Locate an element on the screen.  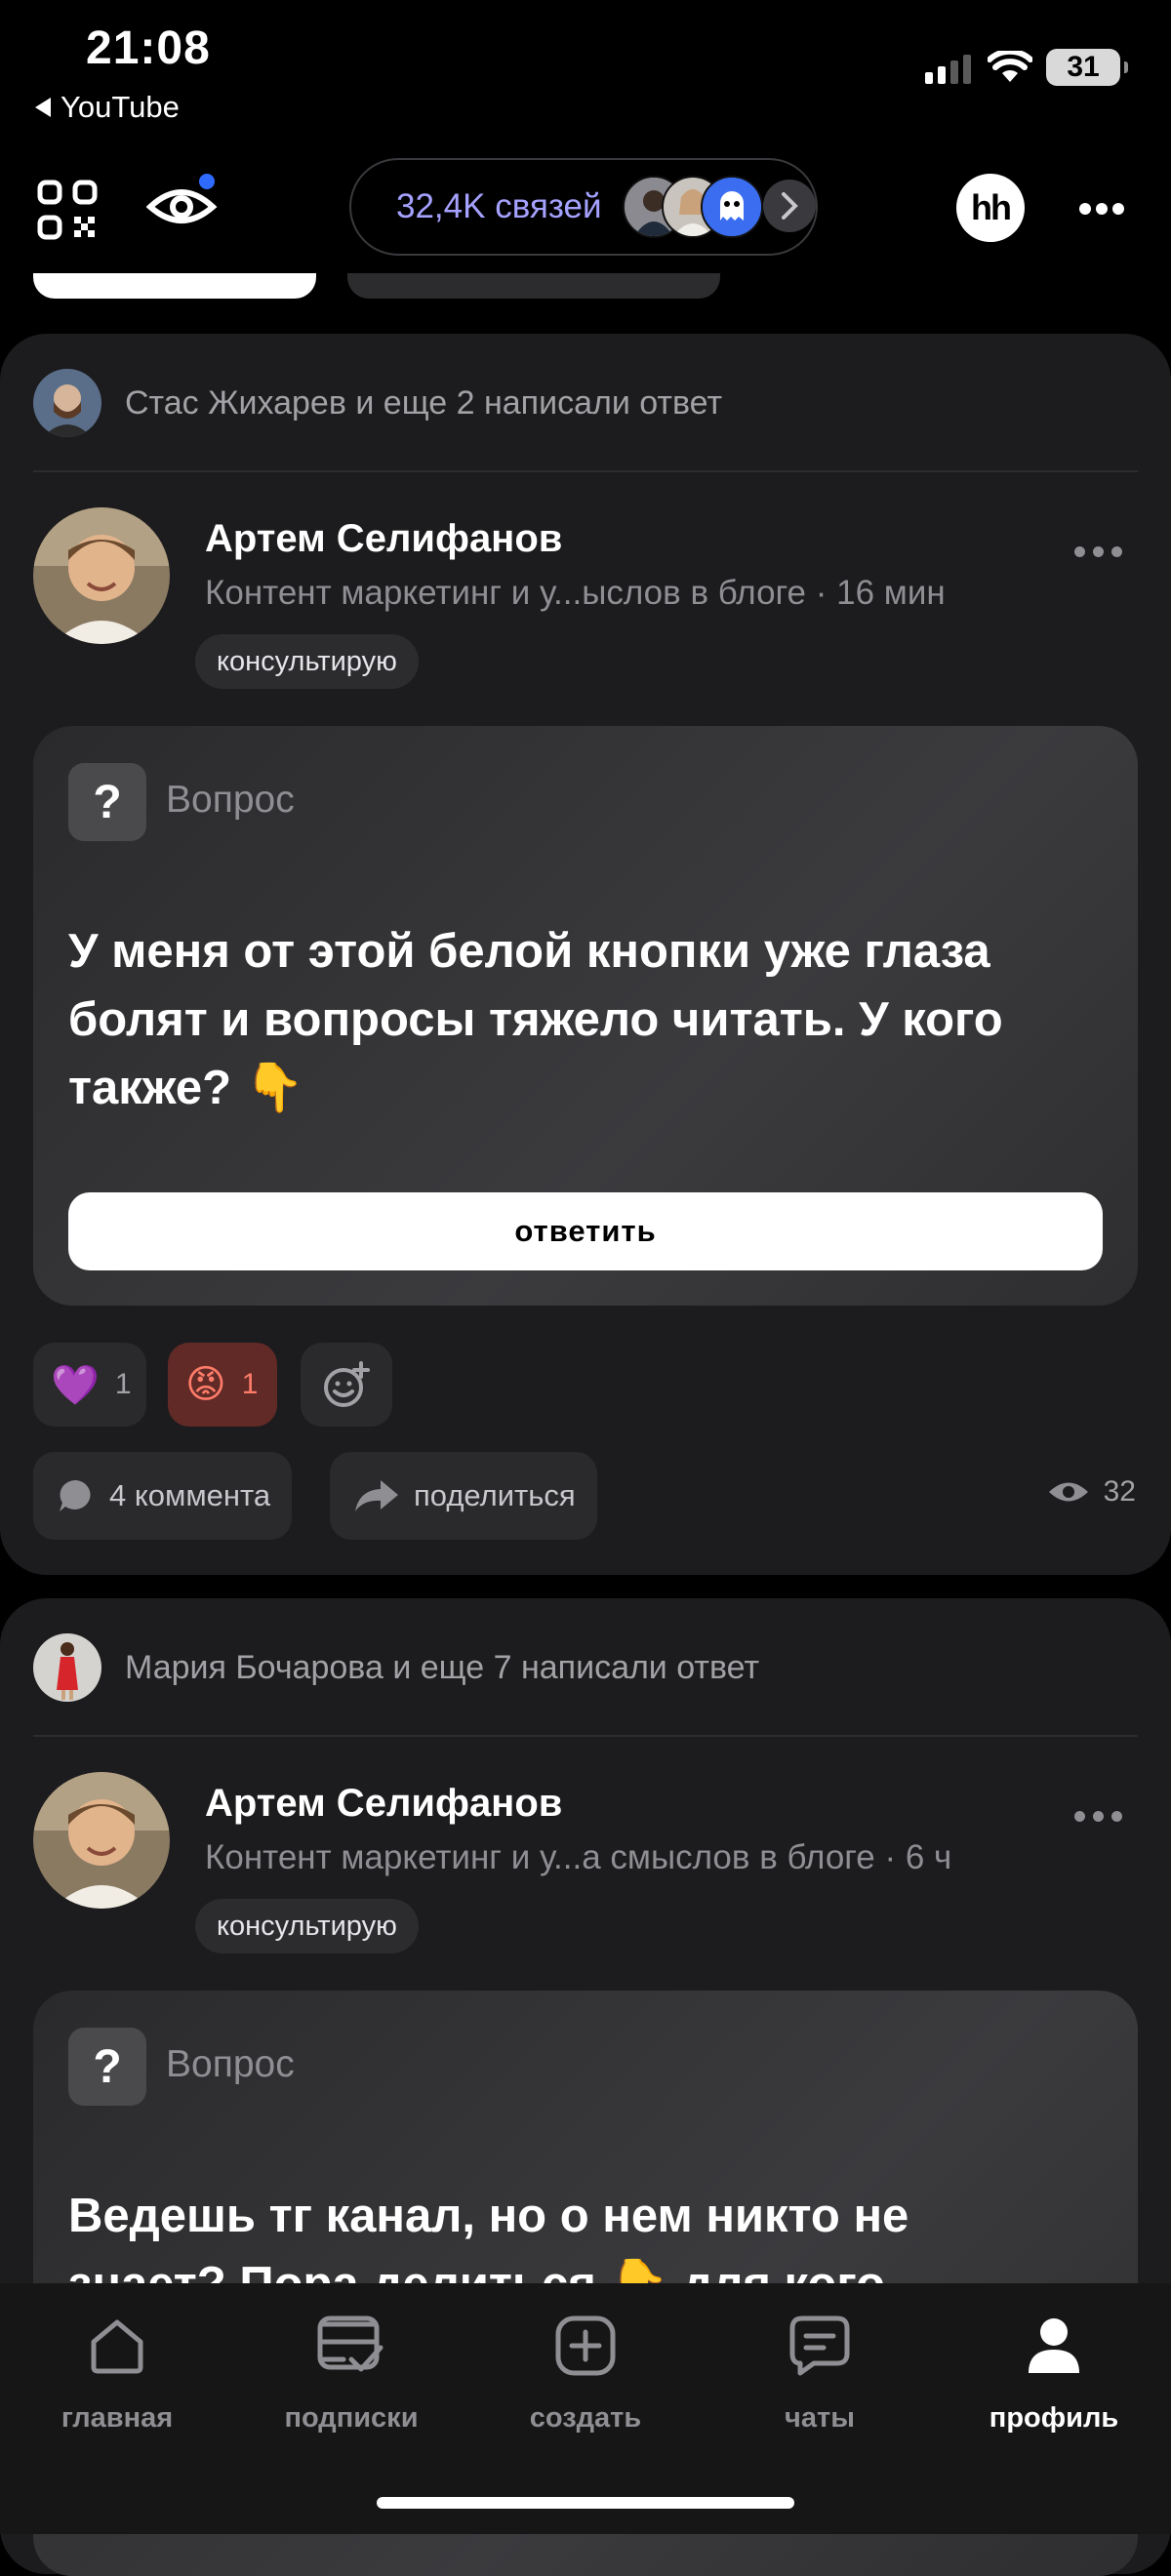
comments-button: 4 коммента is located at coordinates (163, 1496).